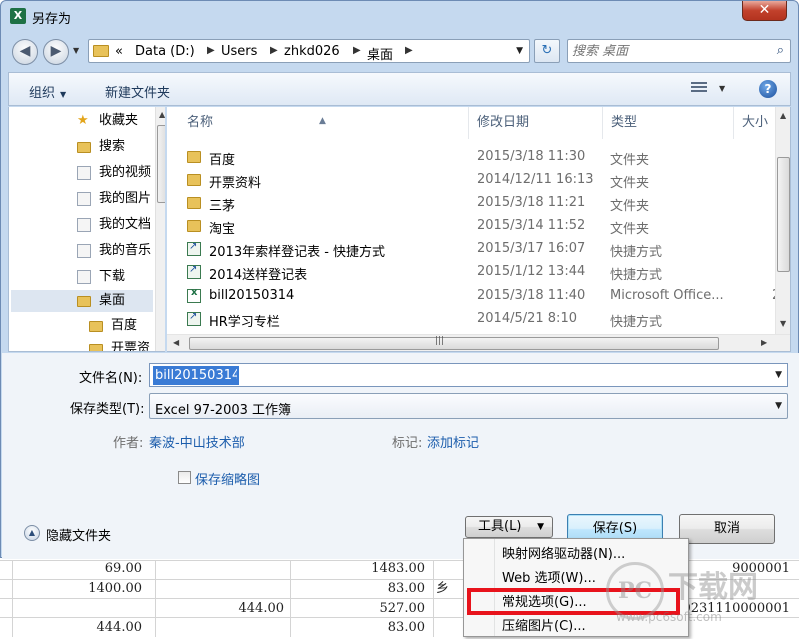 The height and width of the screenshot is (639, 799). What do you see at coordinates (380, 53) in the screenshot?
I see `address-segment-desktop: 桌面` at bounding box center [380, 53].